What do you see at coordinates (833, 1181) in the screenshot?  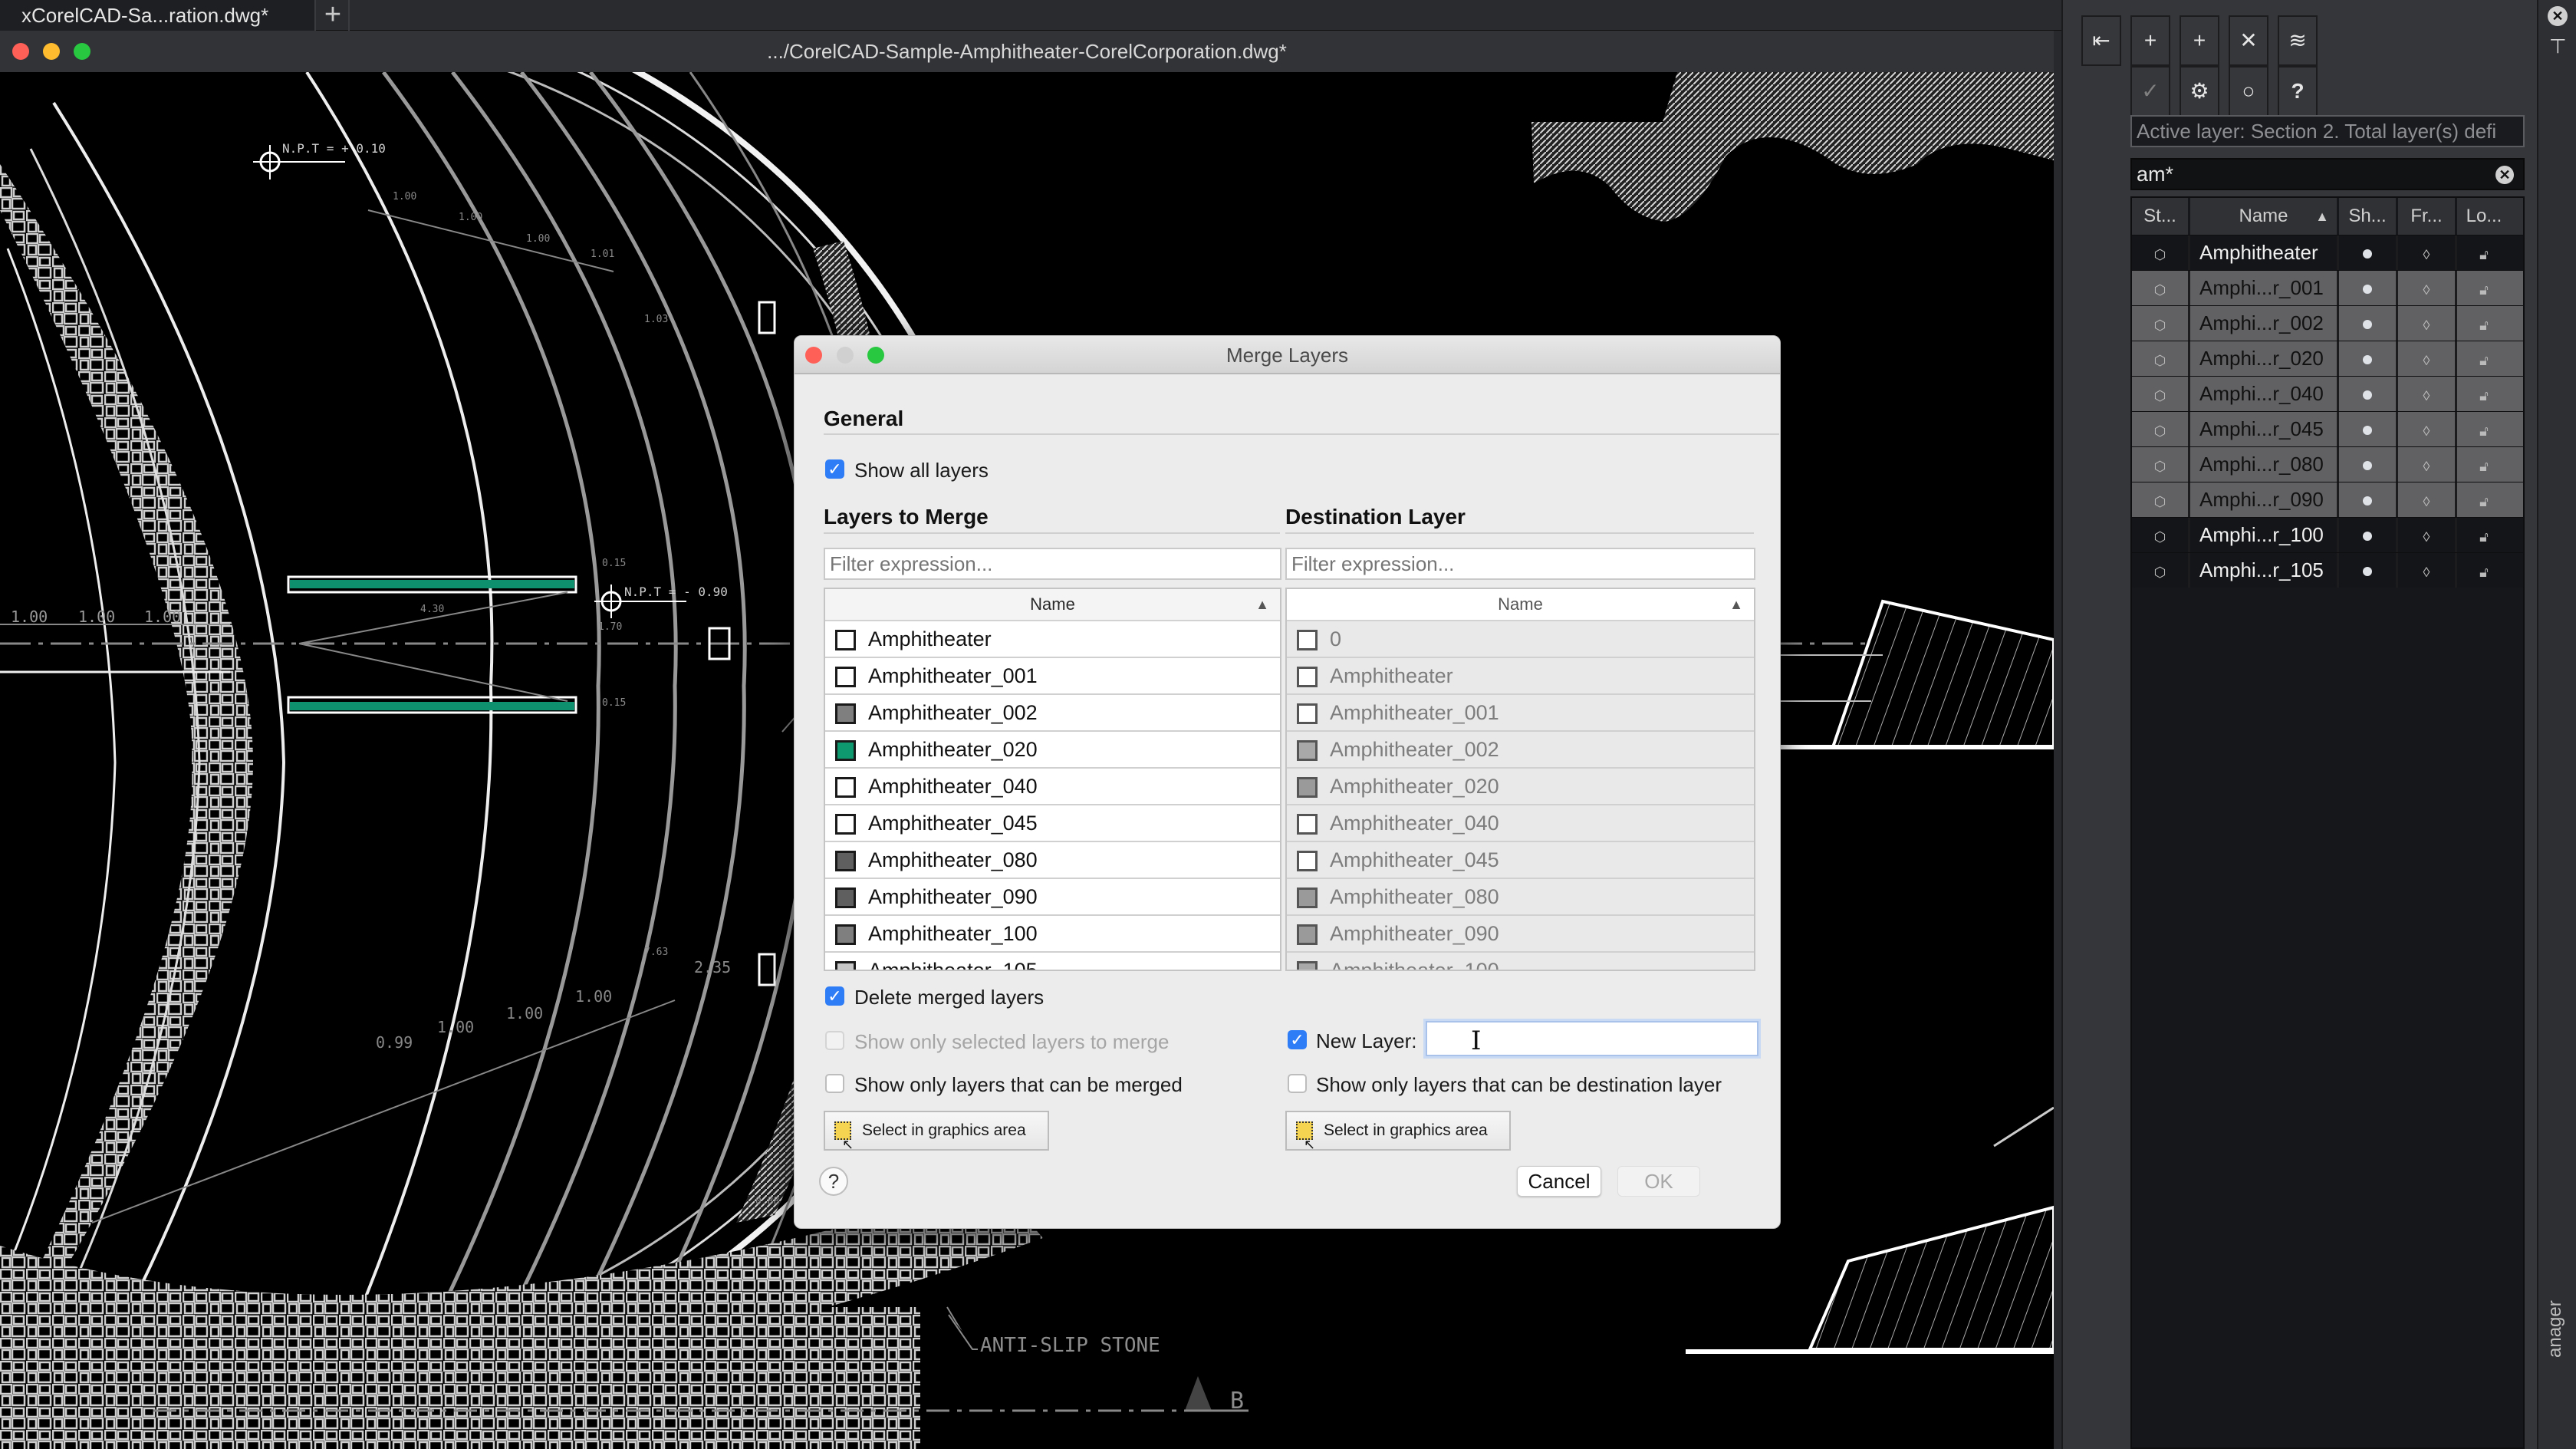 I see `dialog-help-button: ?` at bounding box center [833, 1181].